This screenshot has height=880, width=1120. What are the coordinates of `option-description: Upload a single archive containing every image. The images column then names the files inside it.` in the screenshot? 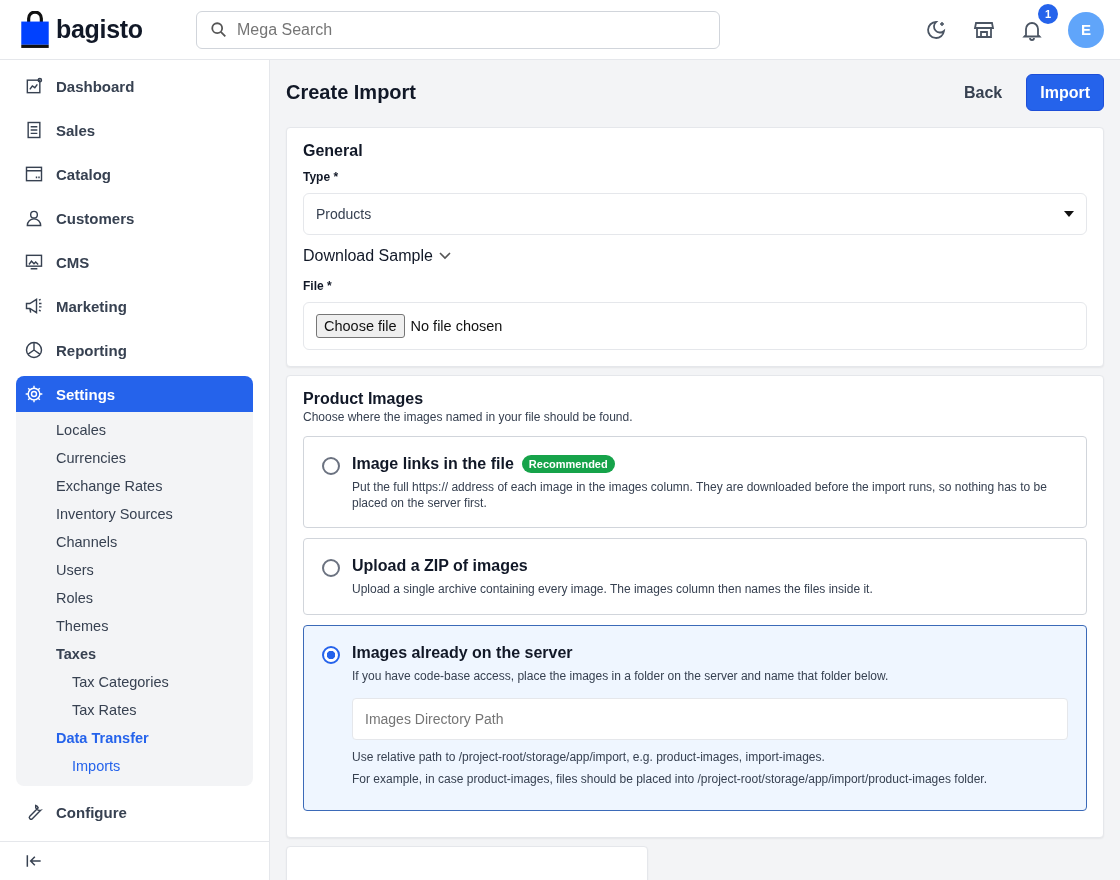 It's located at (613, 589).